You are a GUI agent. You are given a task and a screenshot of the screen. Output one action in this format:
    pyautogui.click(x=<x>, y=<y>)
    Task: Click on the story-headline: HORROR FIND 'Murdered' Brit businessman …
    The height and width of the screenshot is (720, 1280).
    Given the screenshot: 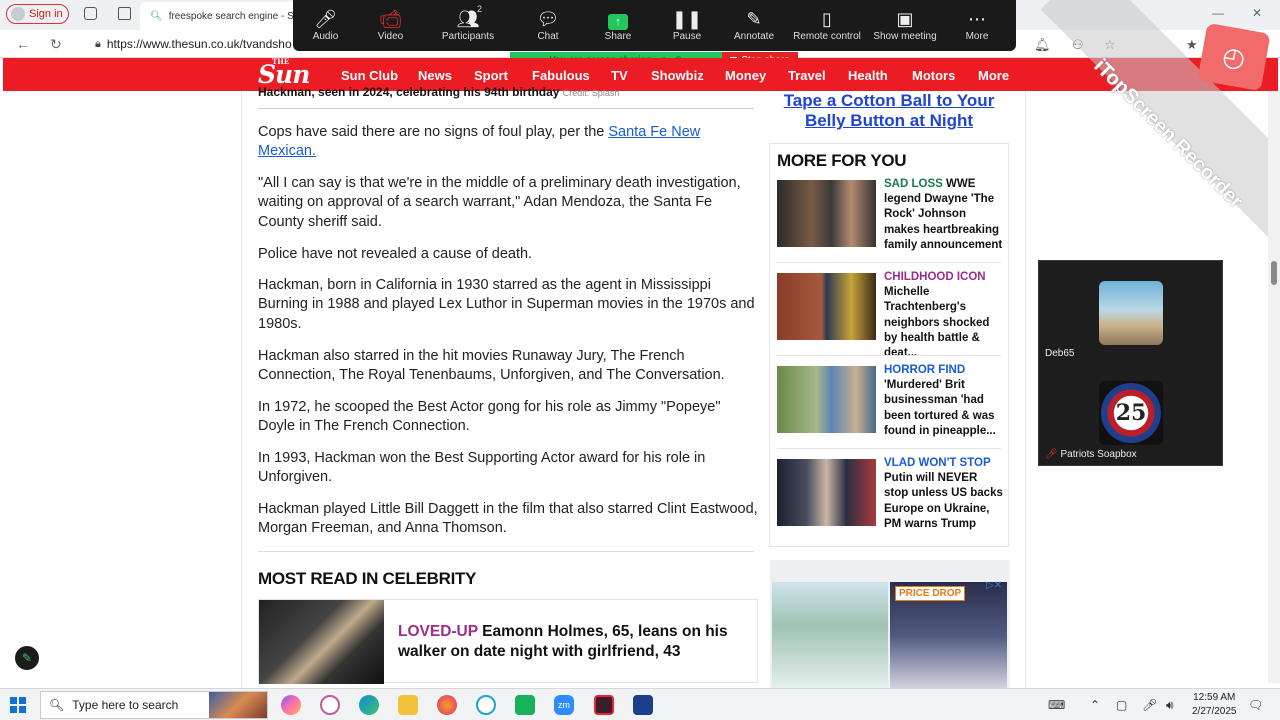 What is the action you would take?
    pyautogui.click(x=944, y=401)
    